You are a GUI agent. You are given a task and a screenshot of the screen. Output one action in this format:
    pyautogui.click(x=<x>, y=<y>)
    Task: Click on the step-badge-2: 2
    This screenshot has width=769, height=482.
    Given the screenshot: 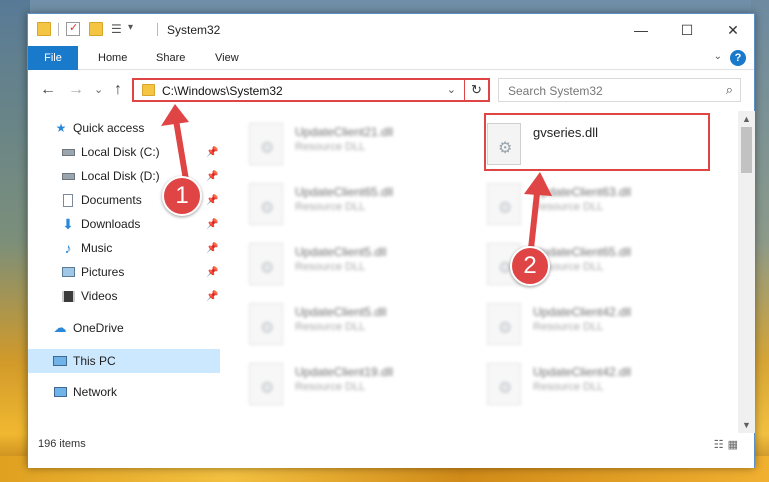 What is the action you would take?
    pyautogui.click(x=530, y=266)
    